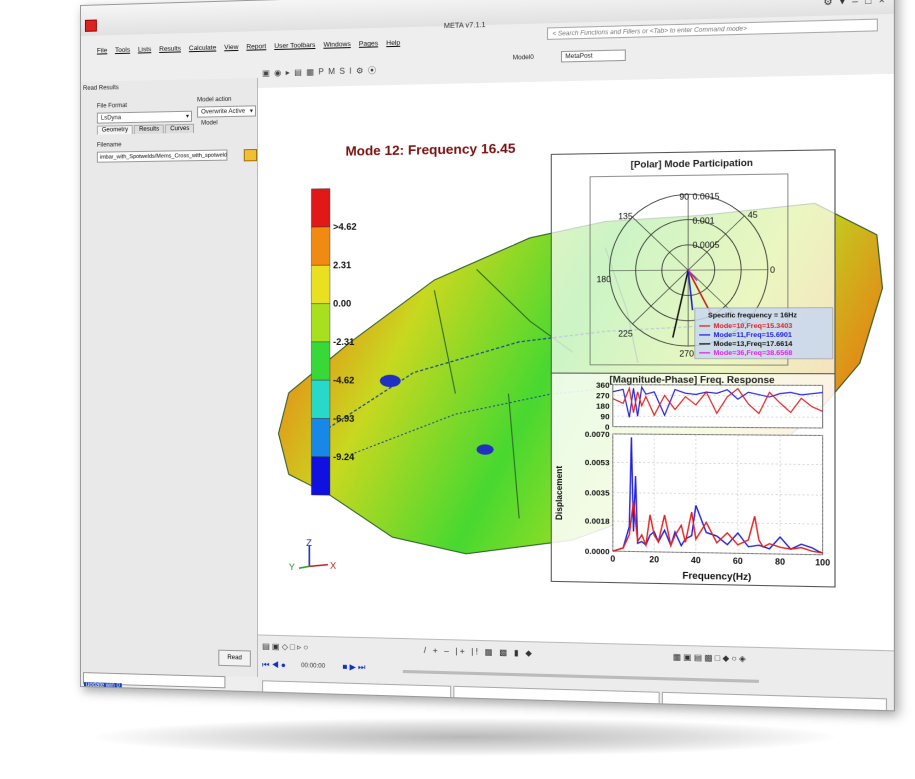  Describe the element at coordinates (654, 560) in the screenshot. I see `x-tick-label: 20` at that location.